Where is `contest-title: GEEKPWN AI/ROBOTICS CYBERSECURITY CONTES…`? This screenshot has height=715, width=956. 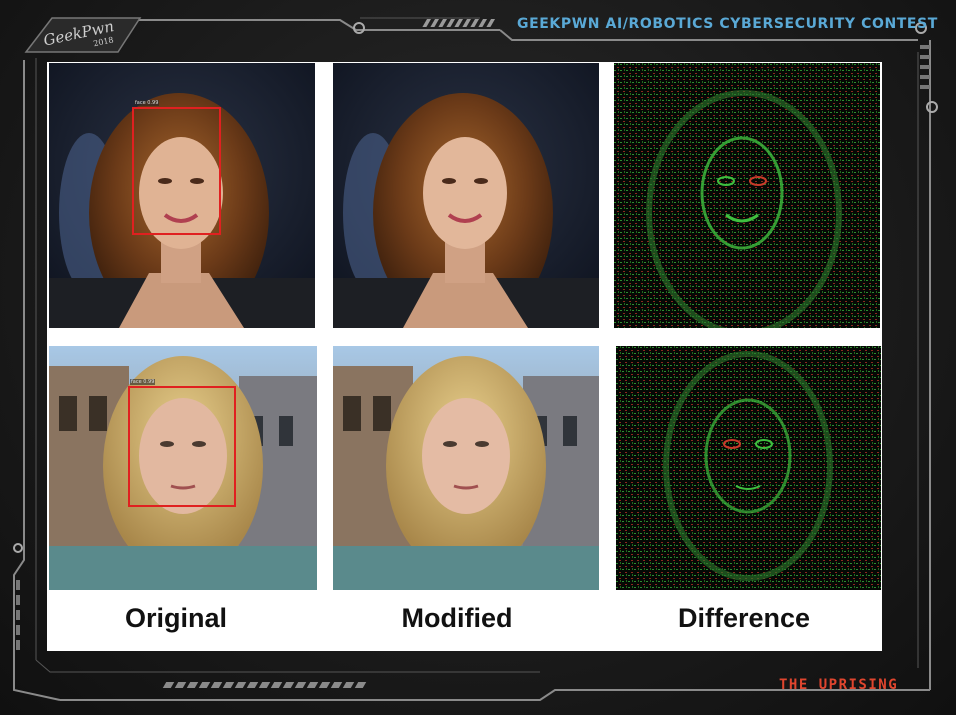
contest-title: GEEKPWN AI/ROBOTICS CYBERSECURITY CONTES… is located at coordinates (727, 24).